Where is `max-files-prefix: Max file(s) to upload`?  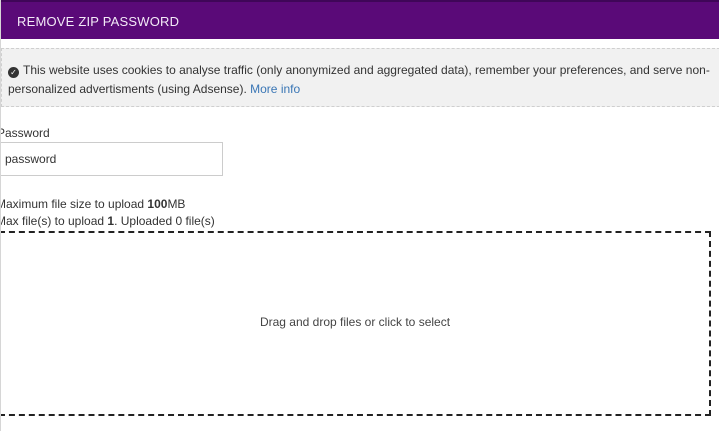 max-files-prefix: Max file(s) to upload is located at coordinates (54, 221).